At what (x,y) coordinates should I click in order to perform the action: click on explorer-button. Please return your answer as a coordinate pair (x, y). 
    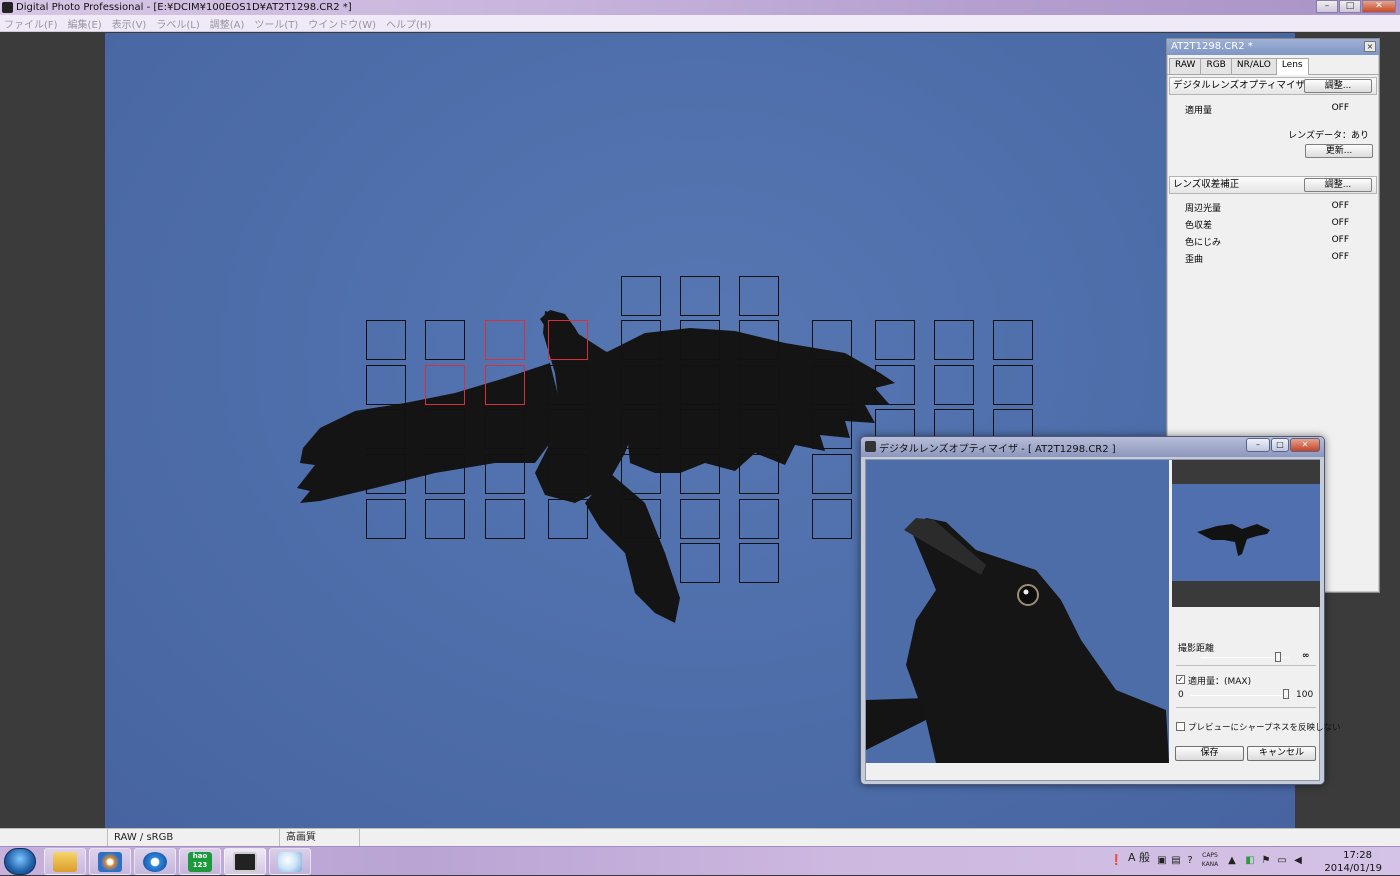
    Looking at the image, I should click on (65, 861).